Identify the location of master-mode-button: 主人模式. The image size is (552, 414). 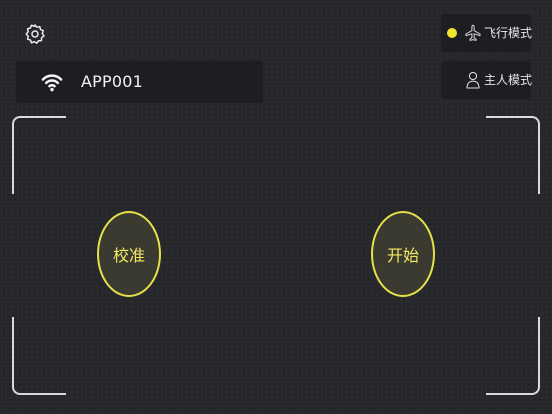
(487, 80).